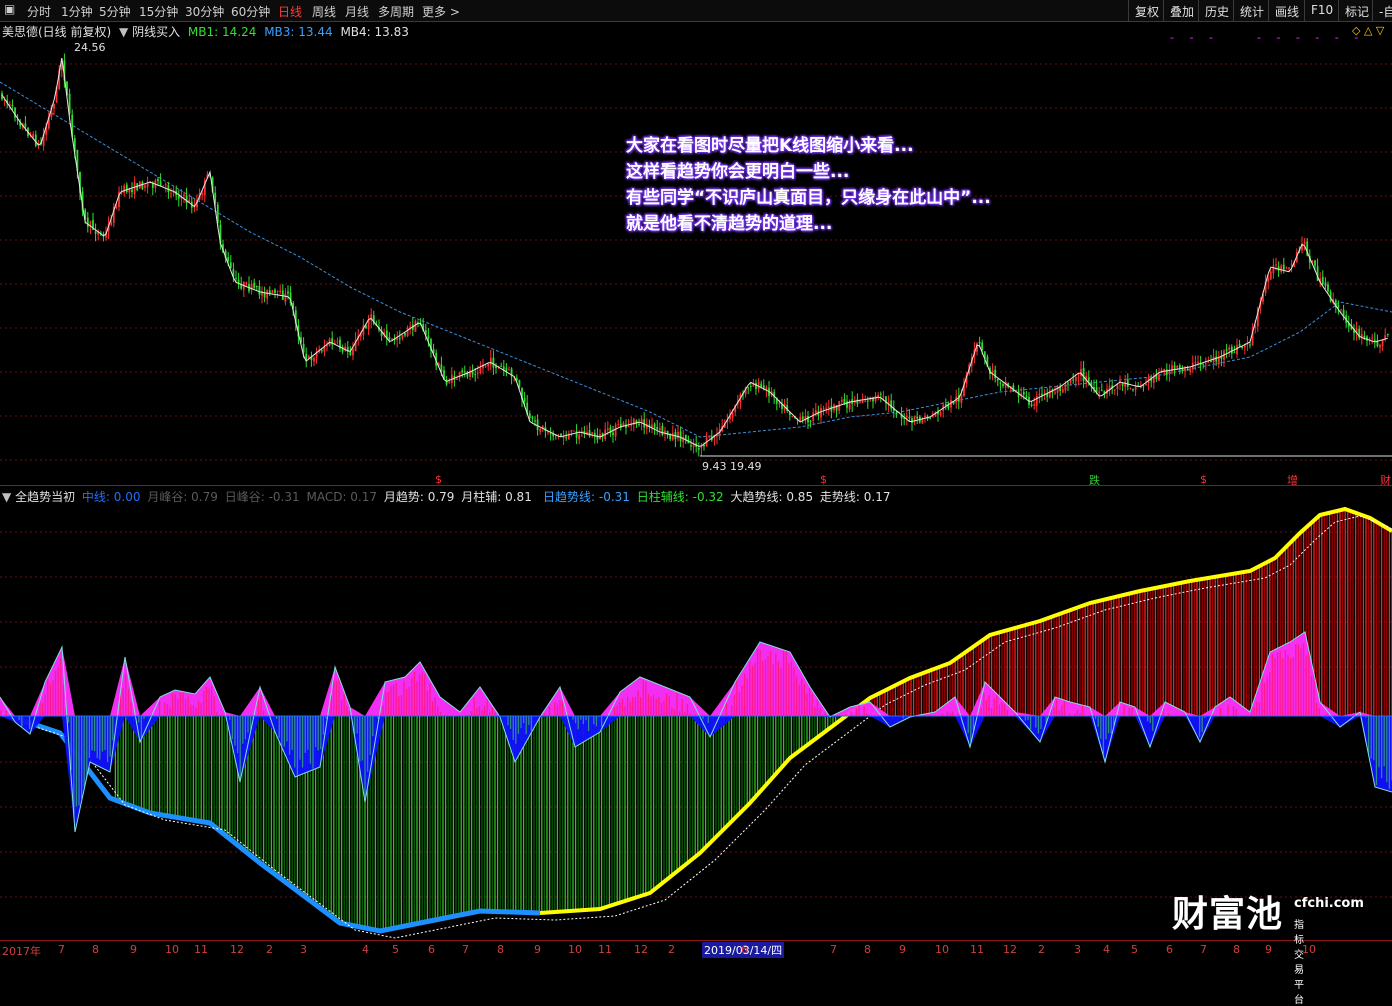 The image size is (1392, 1006). What do you see at coordinates (204, 11) in the screenshot?
I see `tab-30min: 30分钟` at bounding box center [204, 11].